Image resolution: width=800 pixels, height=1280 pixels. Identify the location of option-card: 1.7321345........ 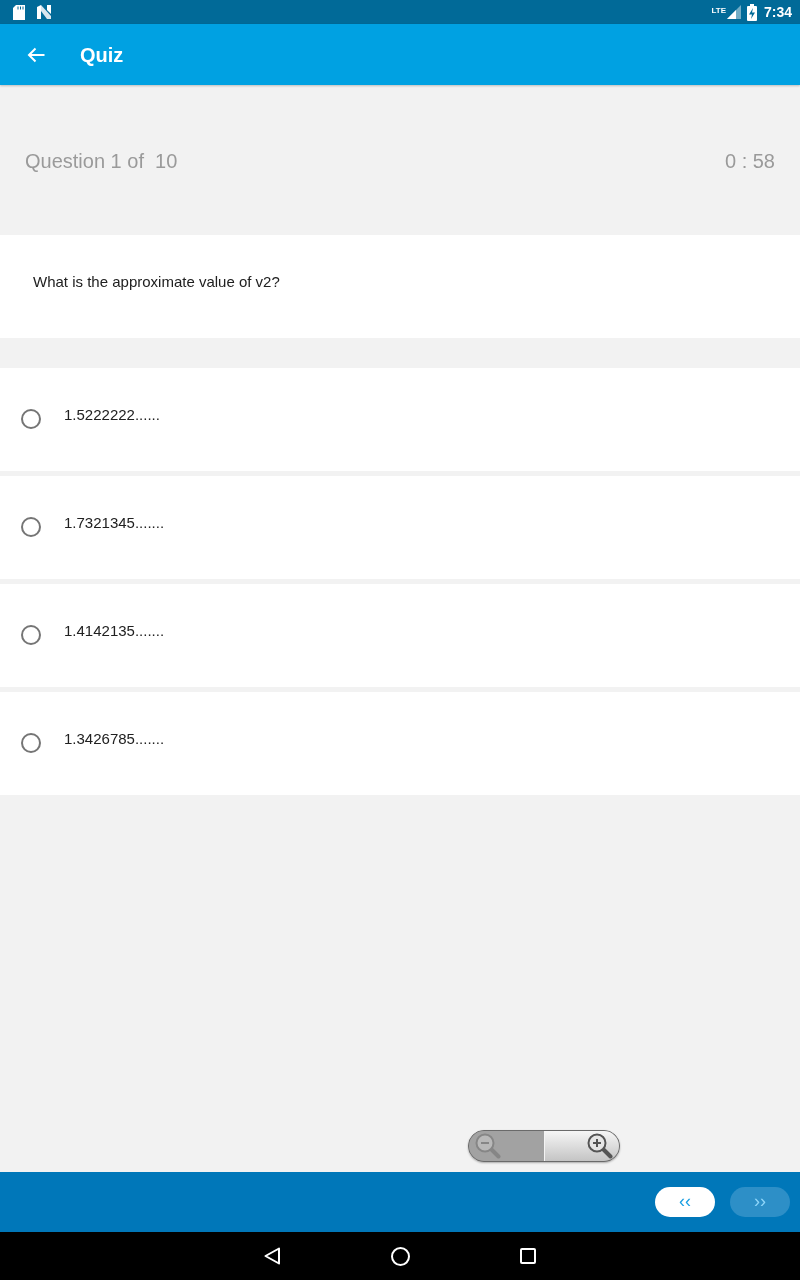
(400, 527).